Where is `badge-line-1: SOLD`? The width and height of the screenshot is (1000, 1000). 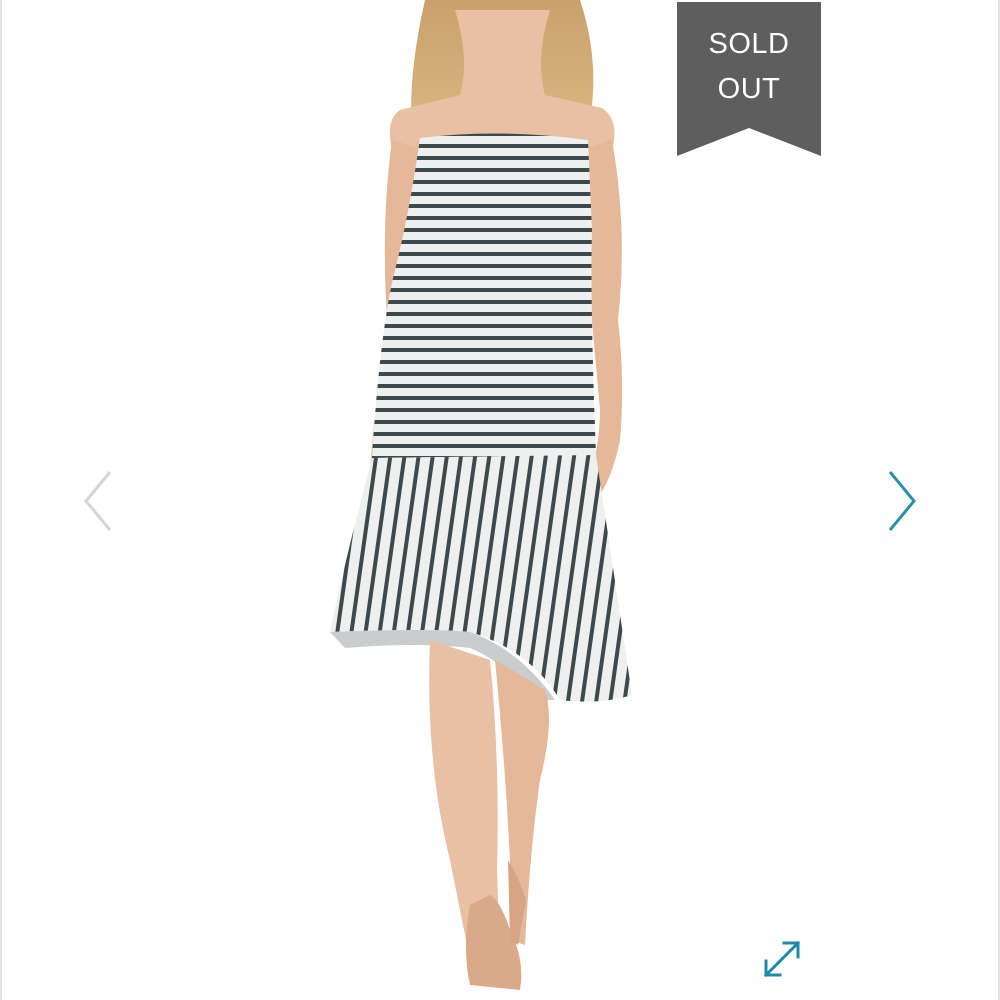 badge-line-1: SOLD is located at coordinates (749, 44).